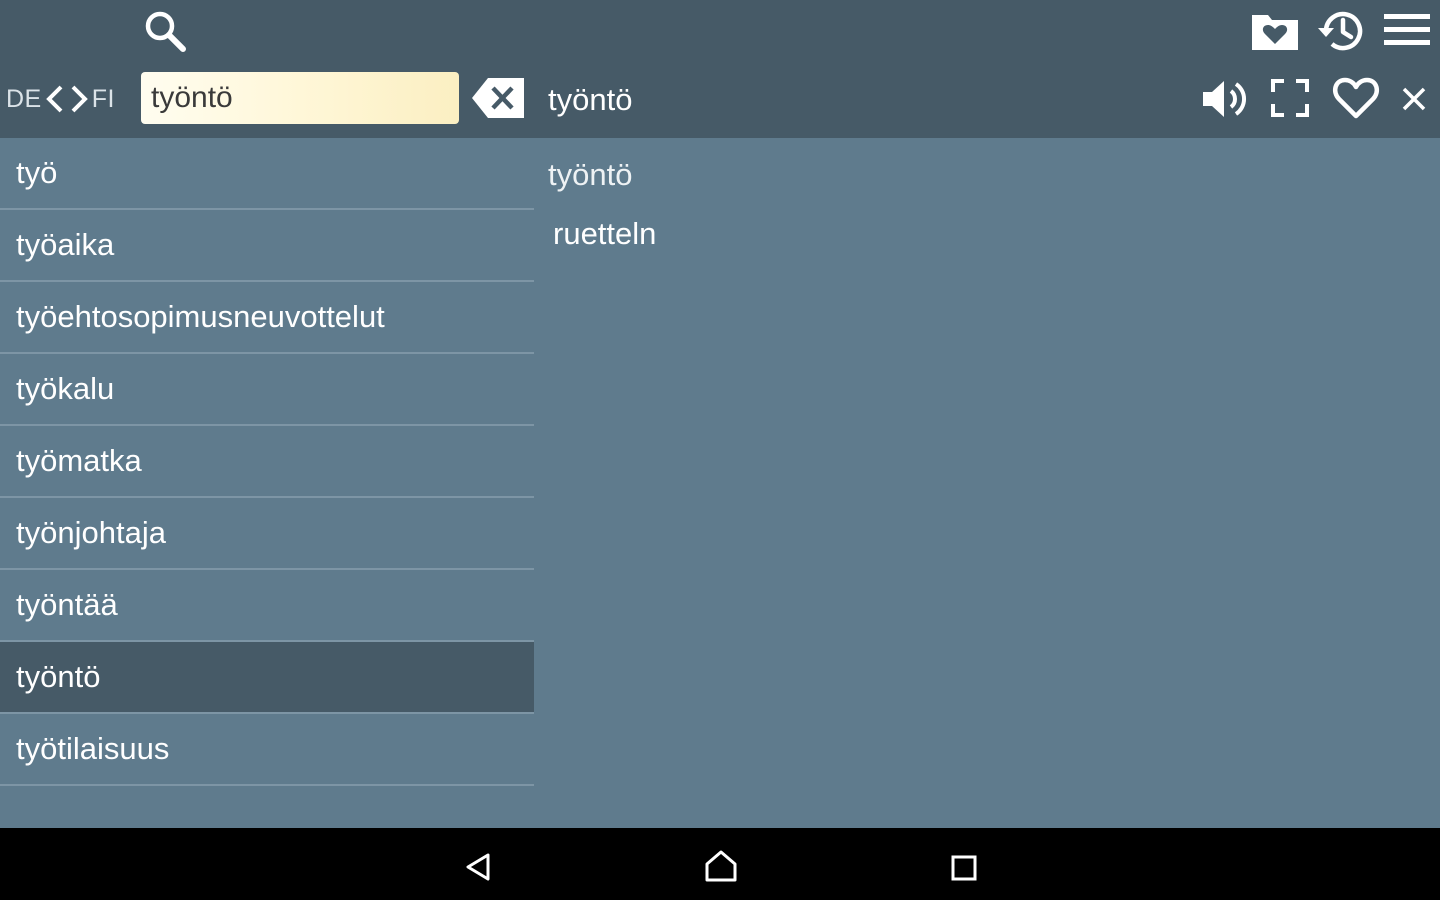 This screenshot has height=900, width=1440. I want to click on speaker-icon, so click(1225, 99).